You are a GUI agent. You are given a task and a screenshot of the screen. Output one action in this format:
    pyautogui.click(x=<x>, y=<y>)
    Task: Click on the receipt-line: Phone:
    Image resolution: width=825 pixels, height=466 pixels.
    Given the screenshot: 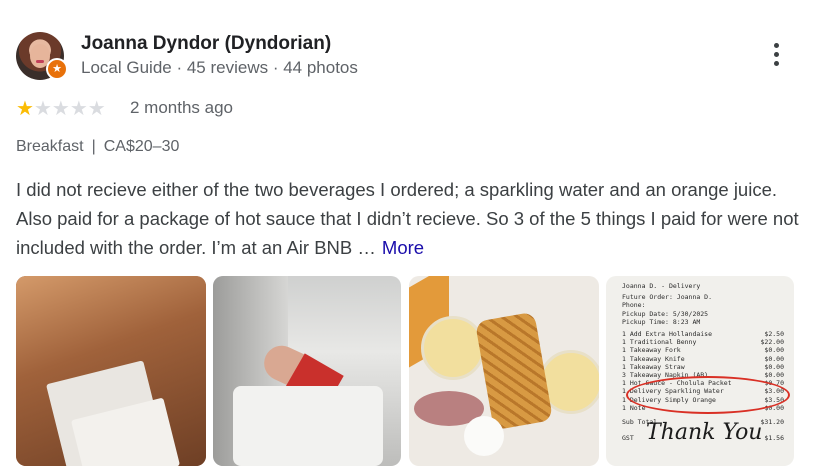 What is the action you would take?
    pyautogui.click(x=634, y=305)
    